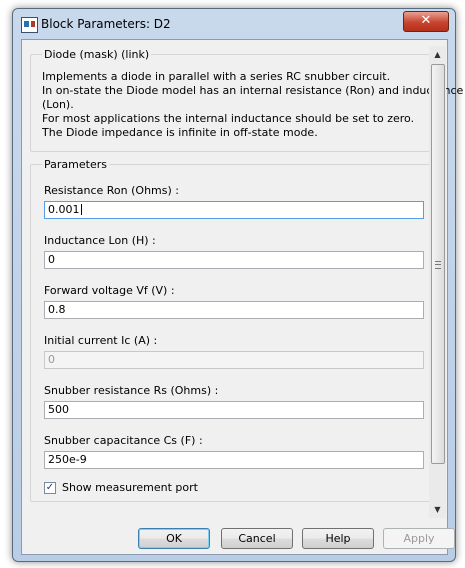 The height and width of the screenshot is (568, 465). I want to click on close-button: ✕, so click(426, 21).